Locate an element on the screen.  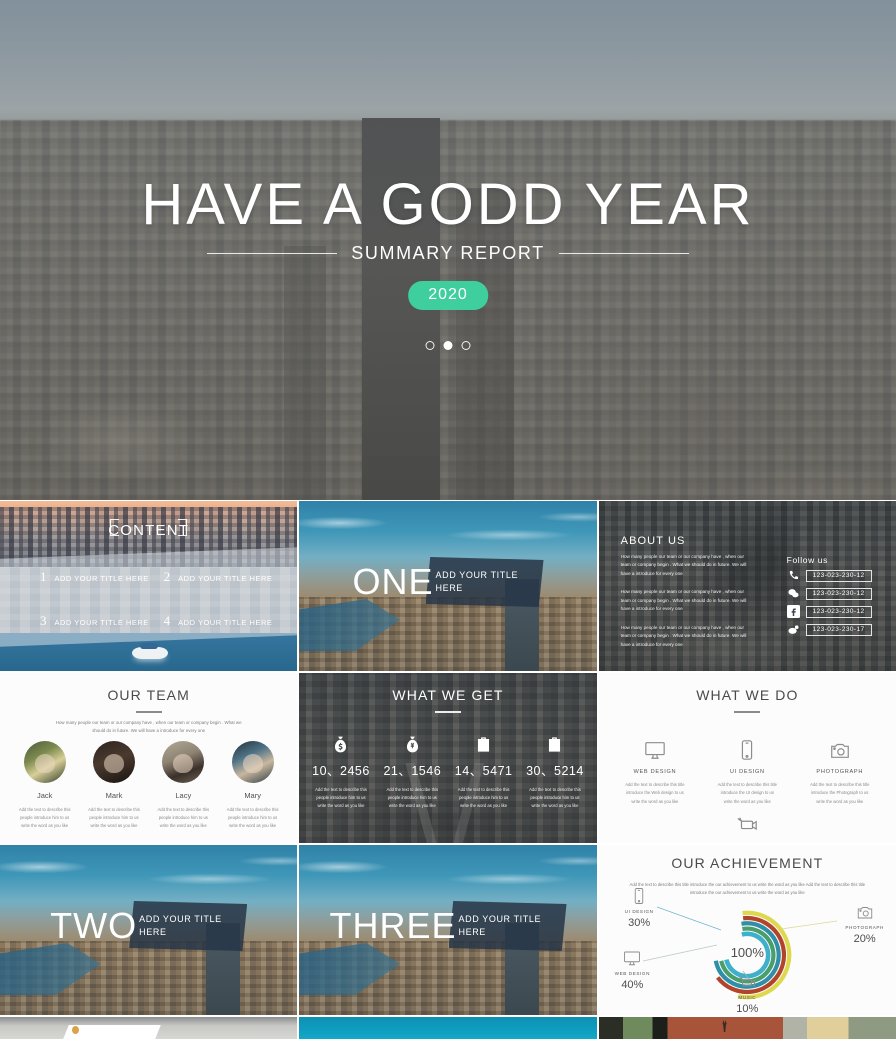
achievement-node-music: MUSIC 10% is located at coordinates (747, 993).